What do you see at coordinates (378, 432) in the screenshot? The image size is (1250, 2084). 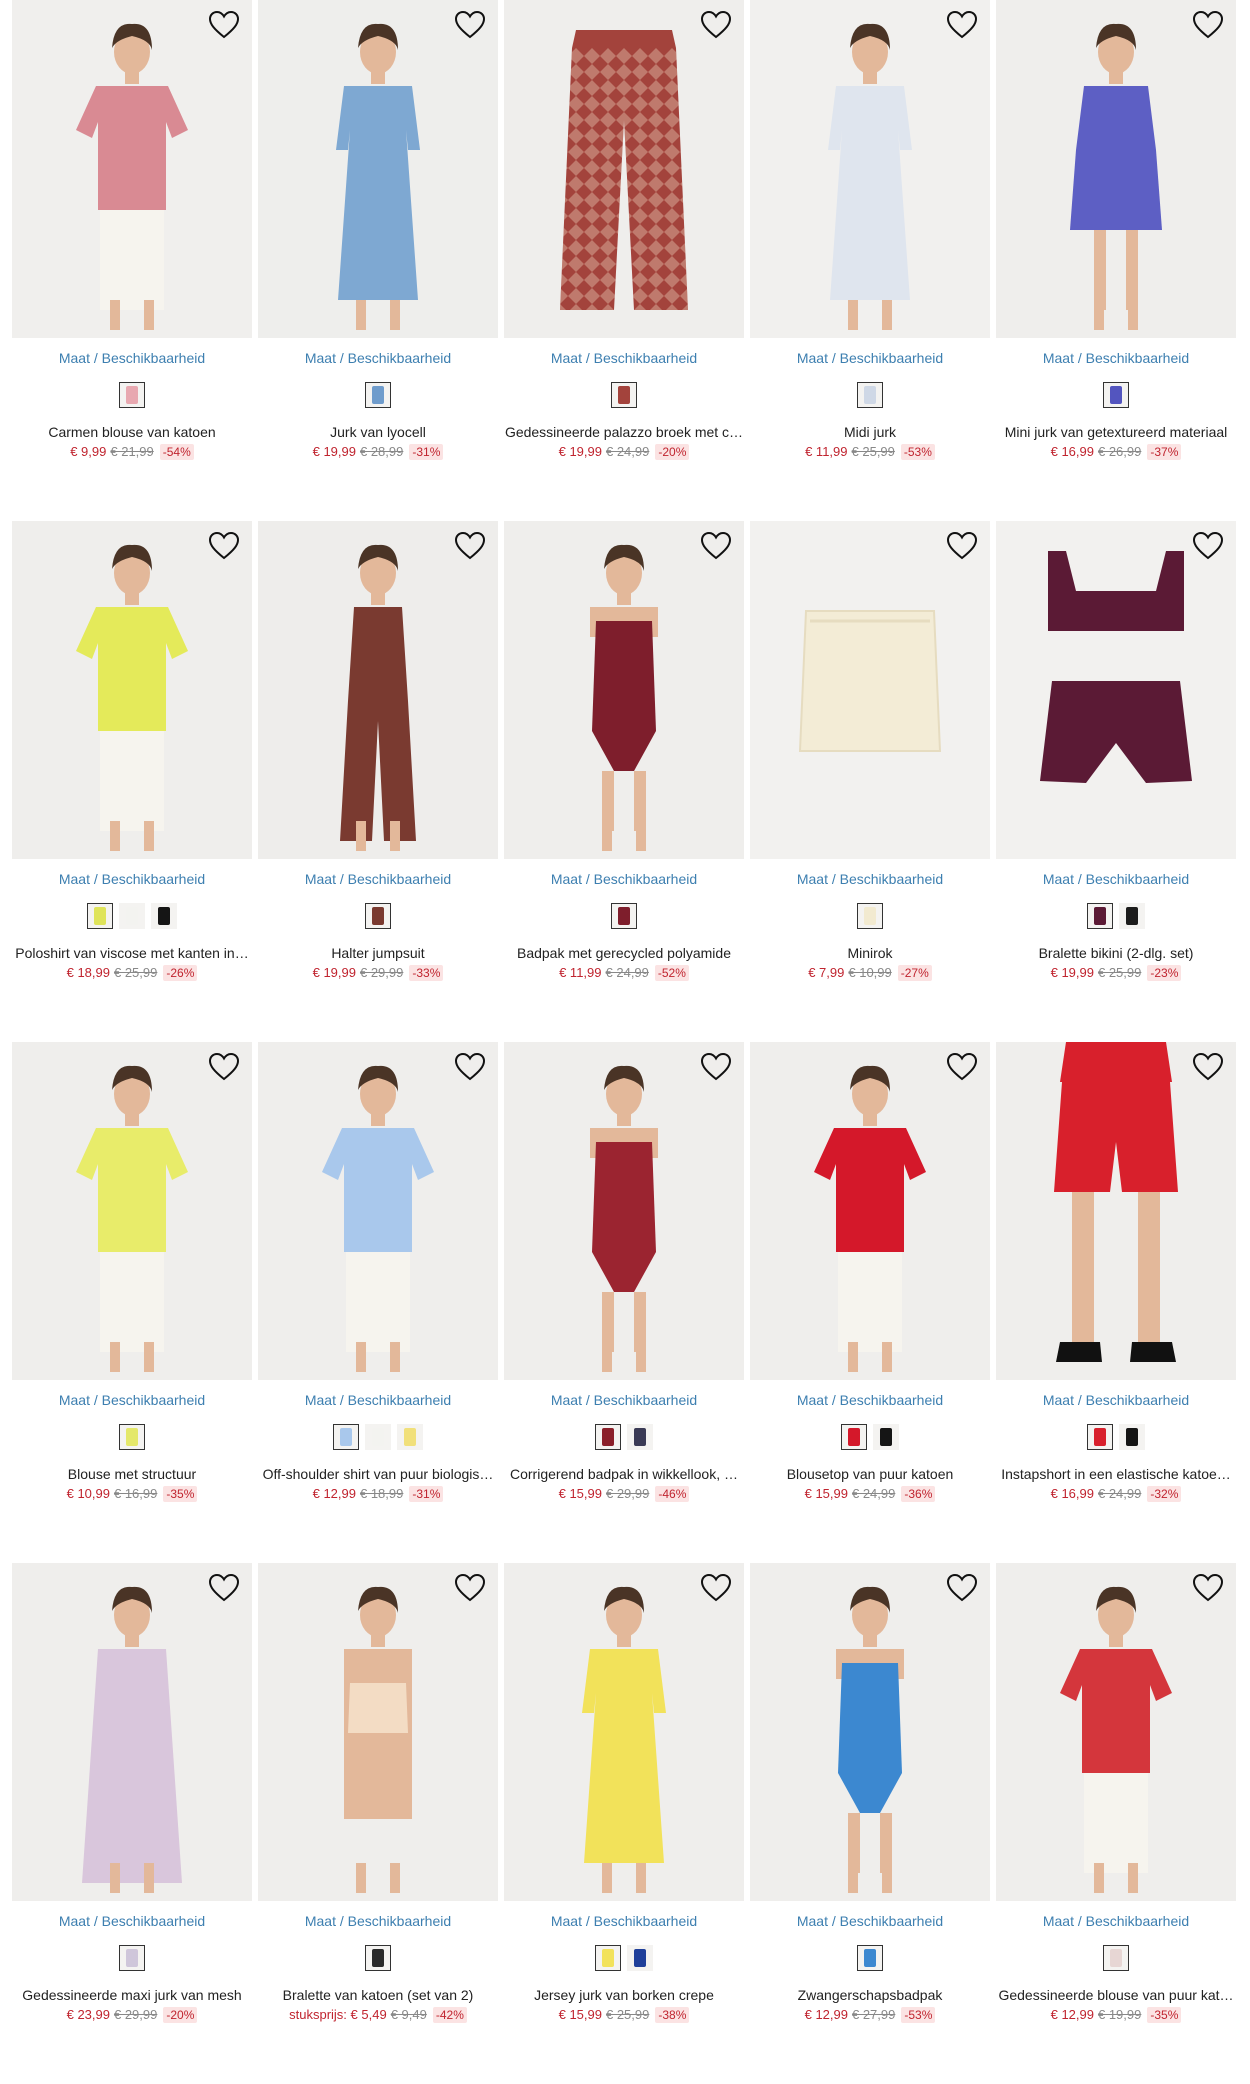 I see `product-name: Jurk van lyocell` at bounding box center [378, 432].